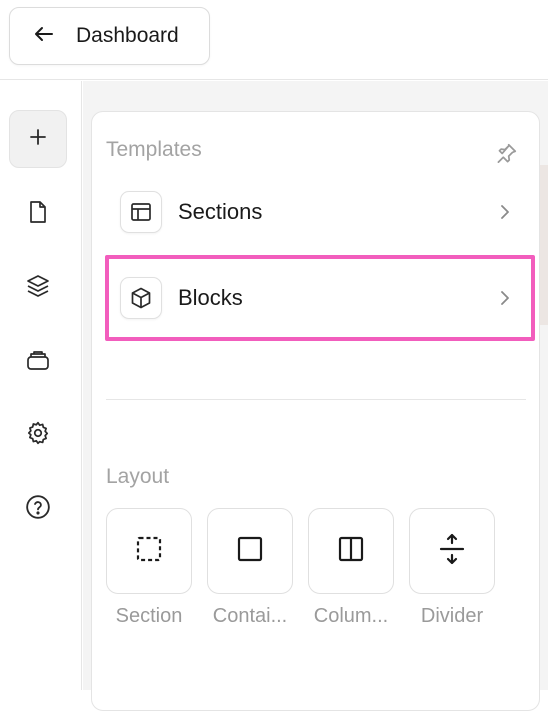 The height and width of the screenshot is (711, 548). I want to click on template-sections-item: Sections, so click(316, 212).